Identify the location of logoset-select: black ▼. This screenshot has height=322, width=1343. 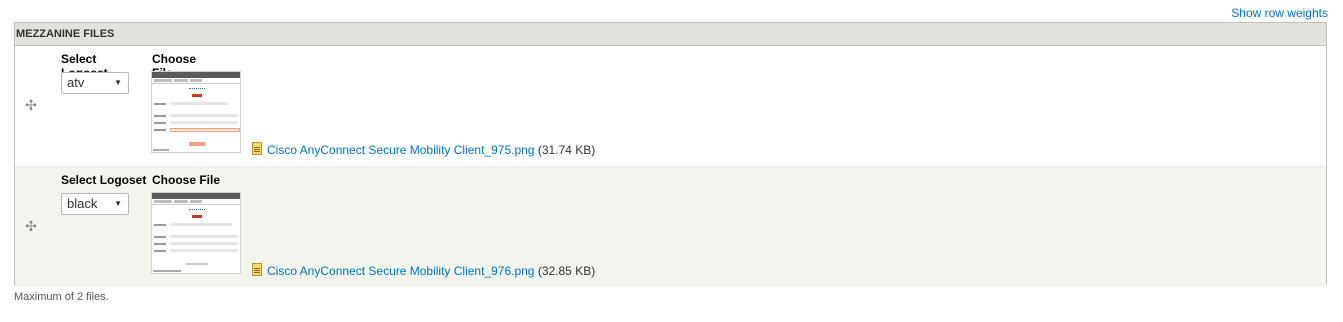
(95, 204).